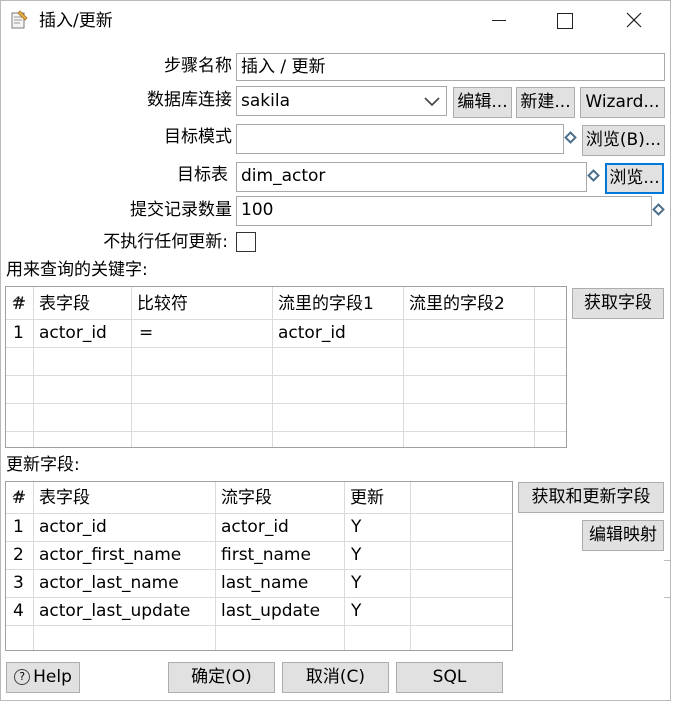 Image resolution: width=673 pixels, height=703 pixels. I want to click on update-col-update: 更新, so click(367, 498).